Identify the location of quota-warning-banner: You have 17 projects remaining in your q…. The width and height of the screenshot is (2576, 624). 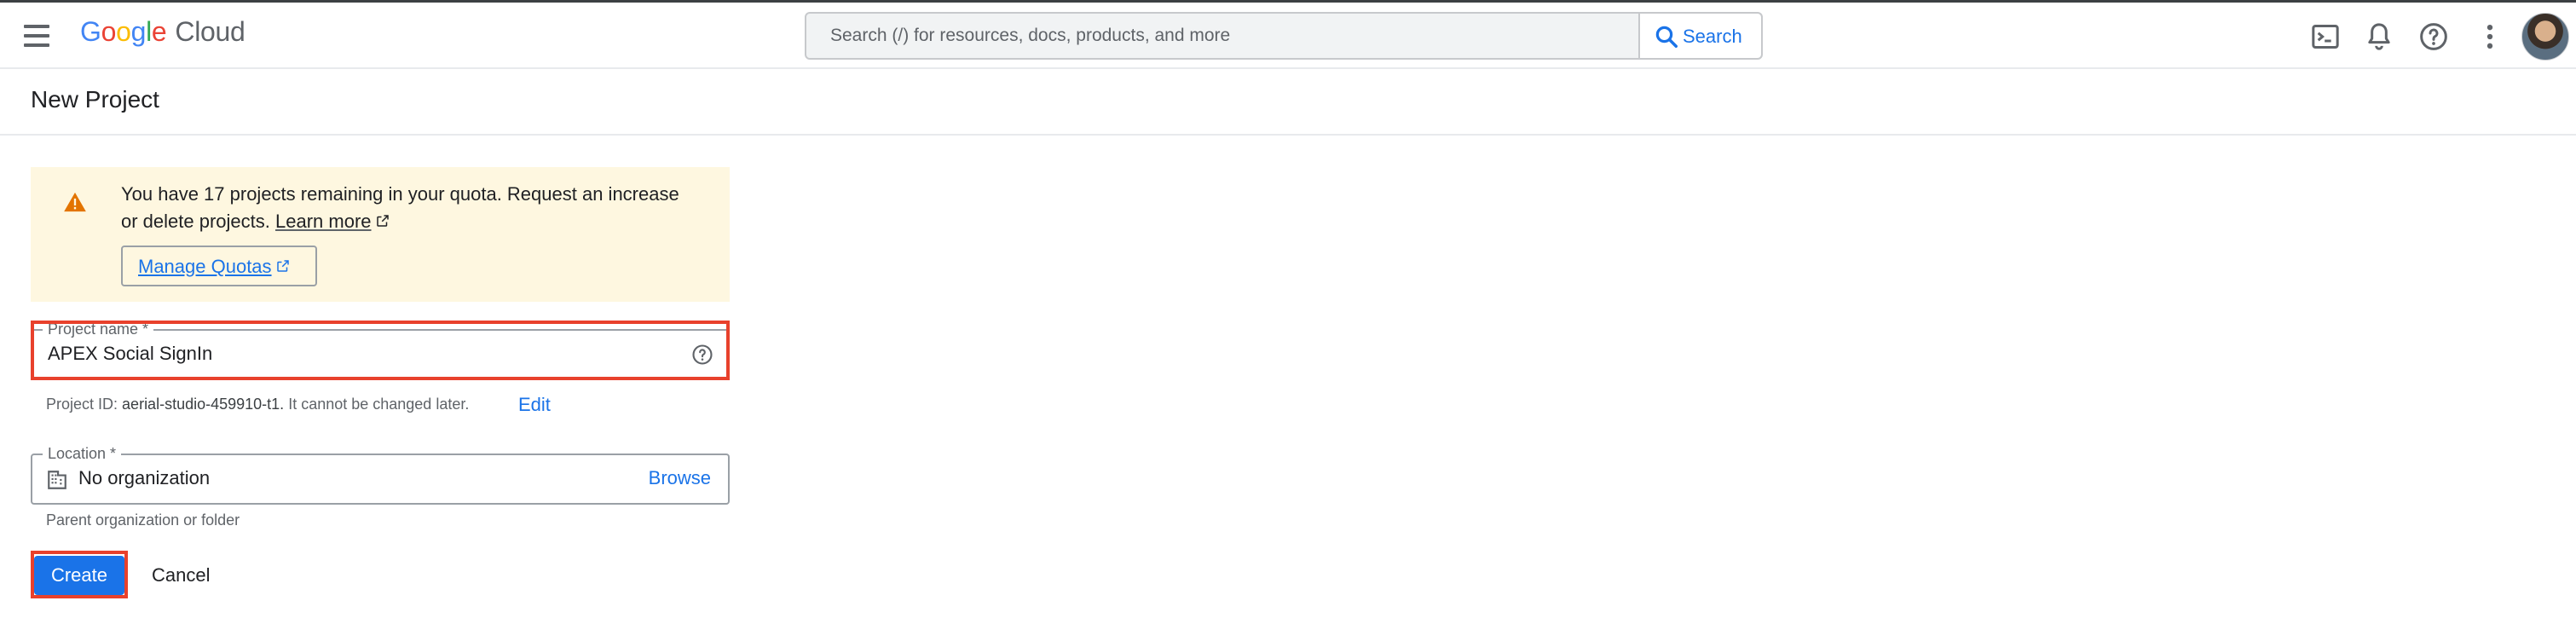
(380, 234).